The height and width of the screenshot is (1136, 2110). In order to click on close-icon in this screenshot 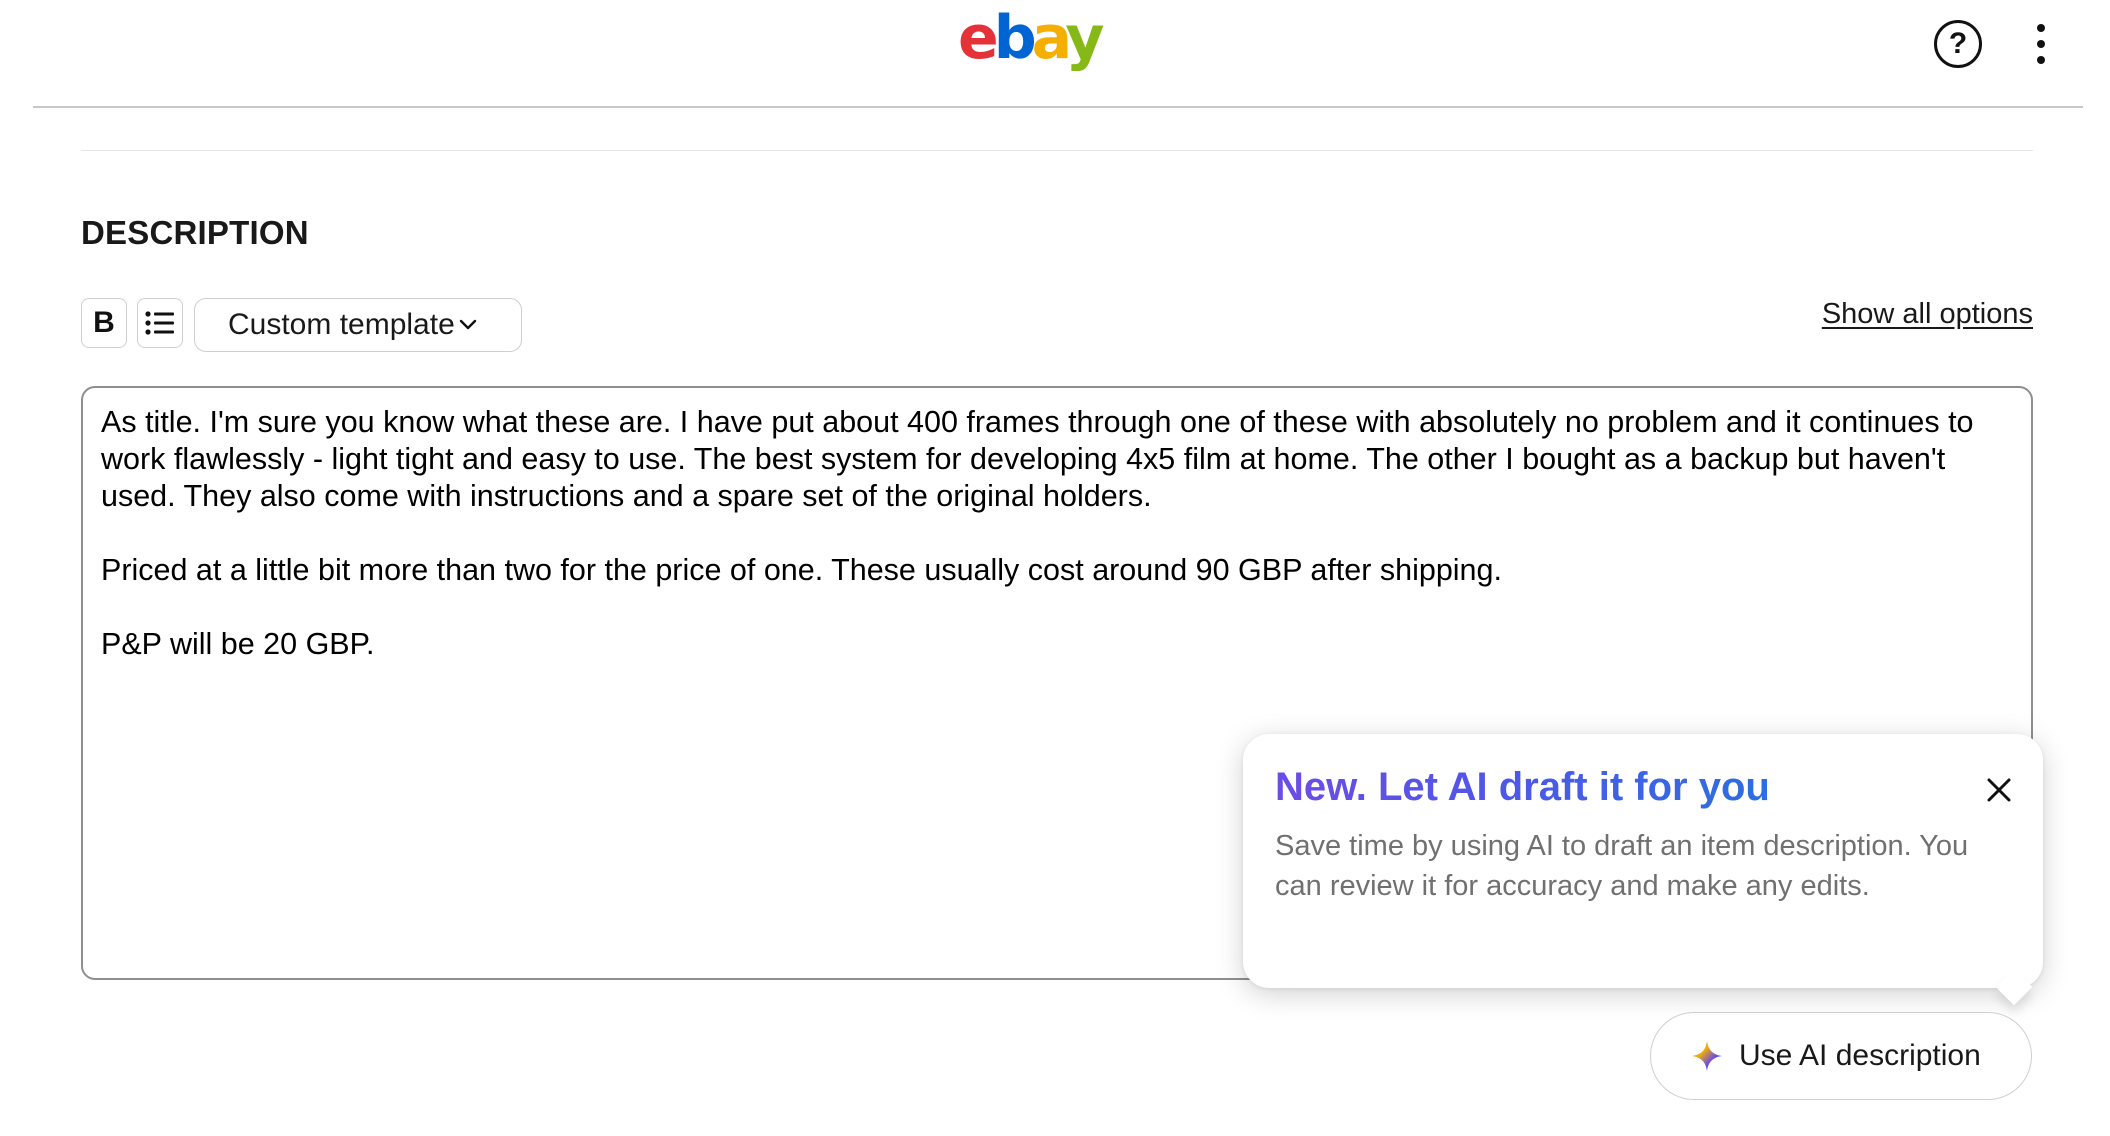, I will do `click(1999, 790)`.